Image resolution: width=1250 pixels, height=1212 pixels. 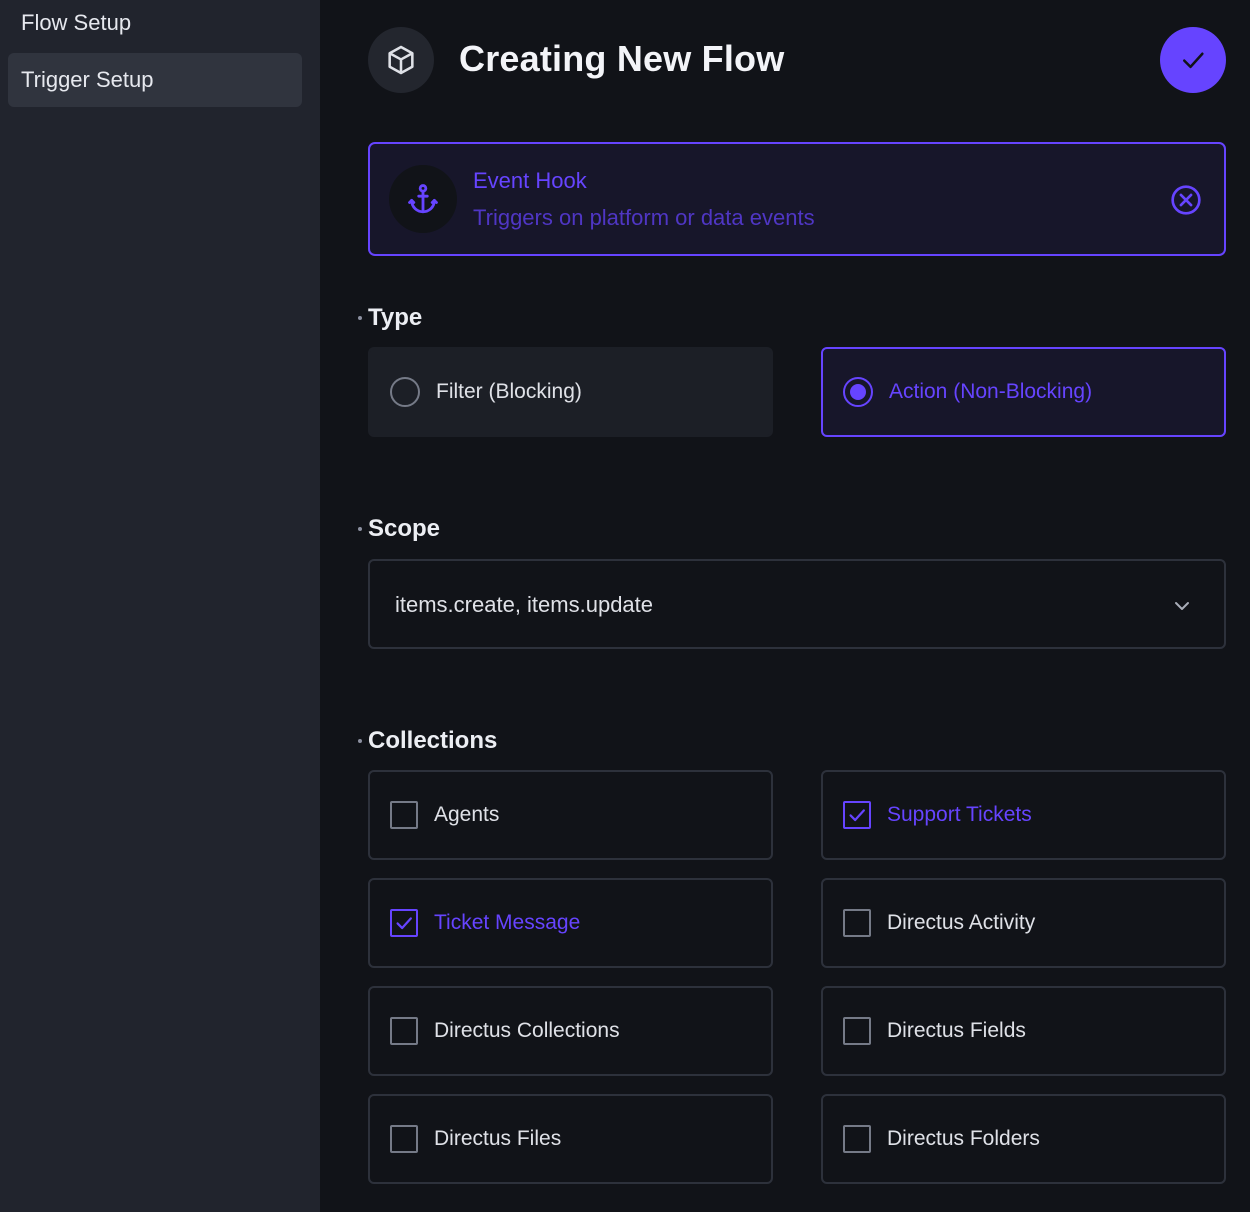 I want to click on collection-directus-activity: Directus Activity, so click(x=1023, y=923).